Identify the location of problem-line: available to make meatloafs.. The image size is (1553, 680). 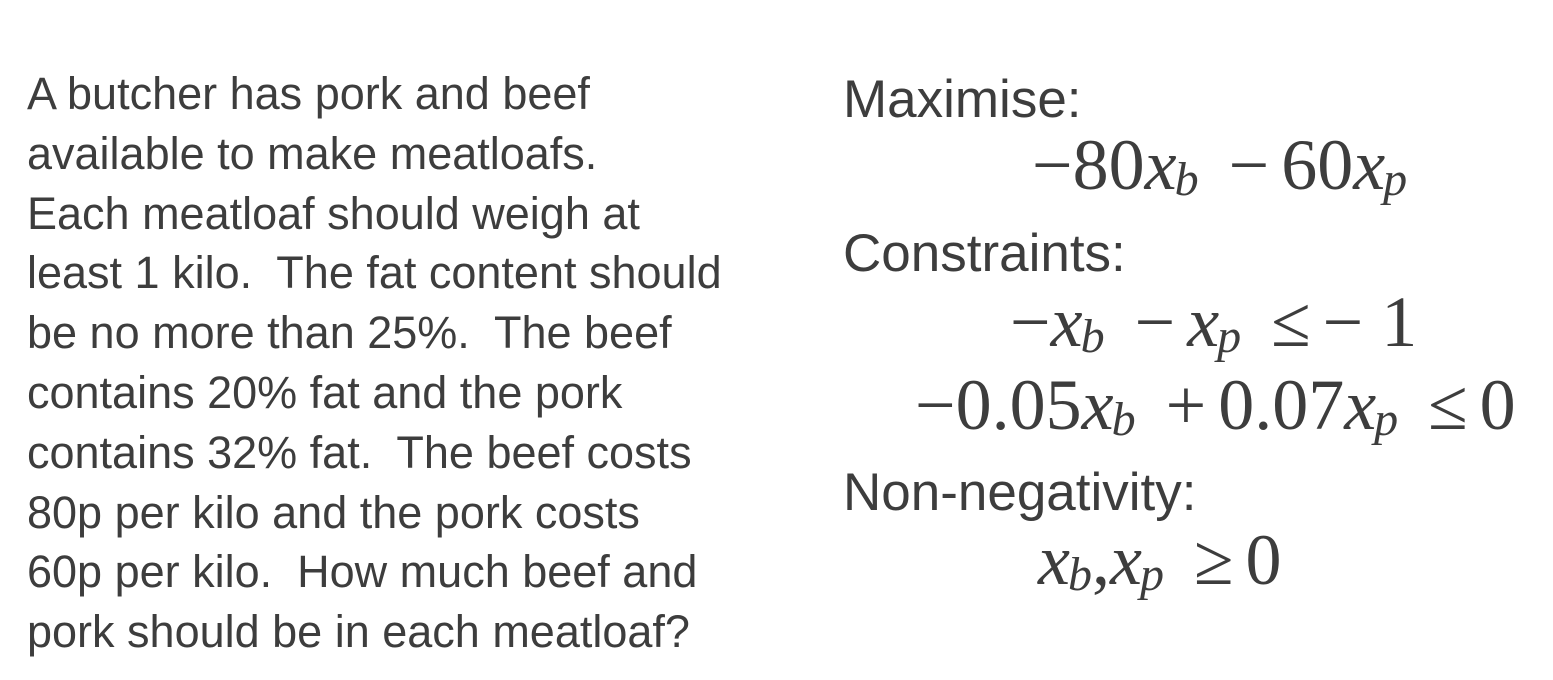
(312, 153).